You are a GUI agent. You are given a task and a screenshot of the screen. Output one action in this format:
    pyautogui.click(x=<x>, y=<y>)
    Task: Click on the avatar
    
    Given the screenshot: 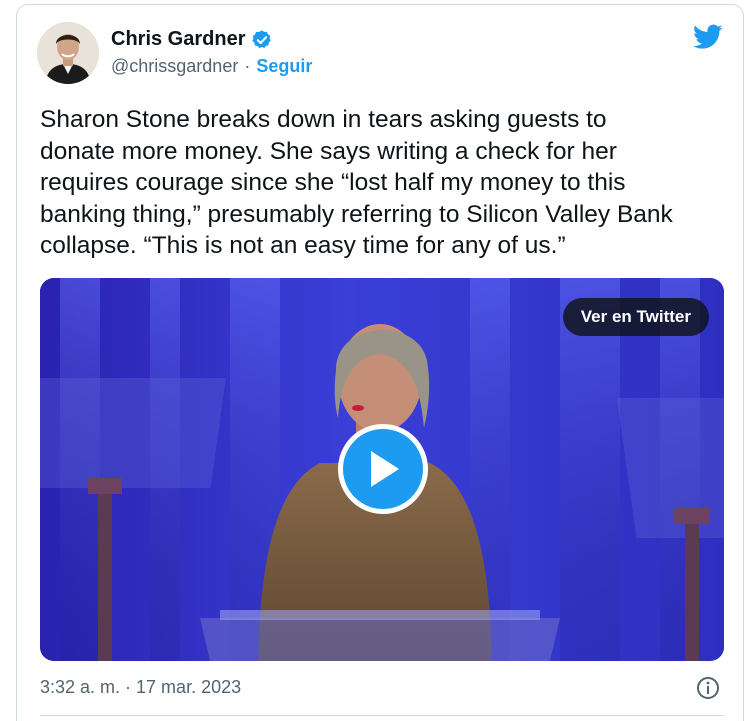 What is the action you would take?
    pyautogui.click(x=68, y=53)
    